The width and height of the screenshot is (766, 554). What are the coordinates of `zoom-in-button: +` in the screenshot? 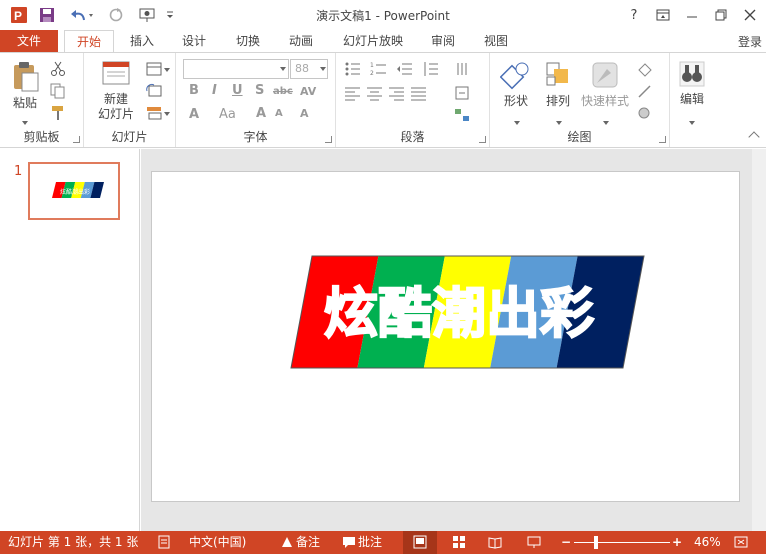 It's located at (677, 542).